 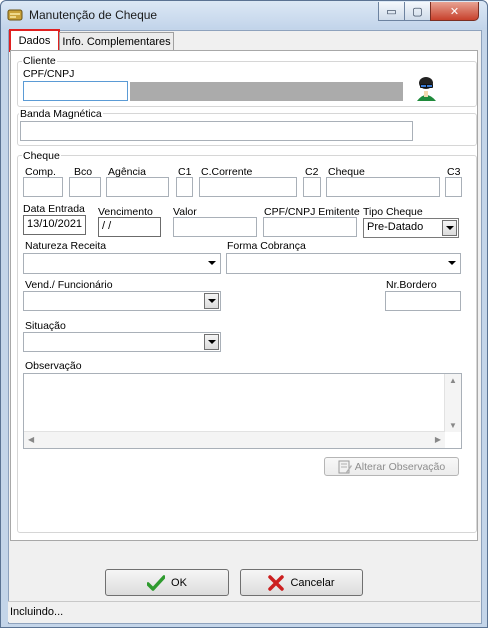 I want to click on data-entrada-input: 13/10/2021, so click(x=54, y=225).